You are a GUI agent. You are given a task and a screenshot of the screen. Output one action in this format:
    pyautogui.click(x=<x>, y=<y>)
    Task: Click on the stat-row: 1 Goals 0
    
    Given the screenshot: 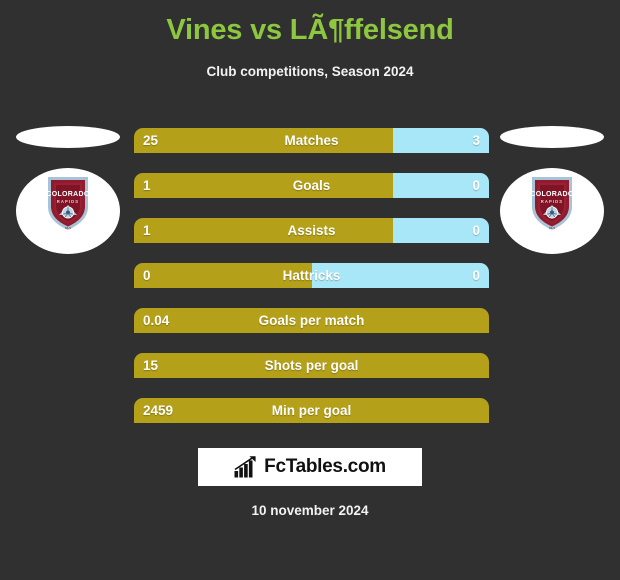 What is the action you would take?
    pyautogui.click(x=311, y=185)
    